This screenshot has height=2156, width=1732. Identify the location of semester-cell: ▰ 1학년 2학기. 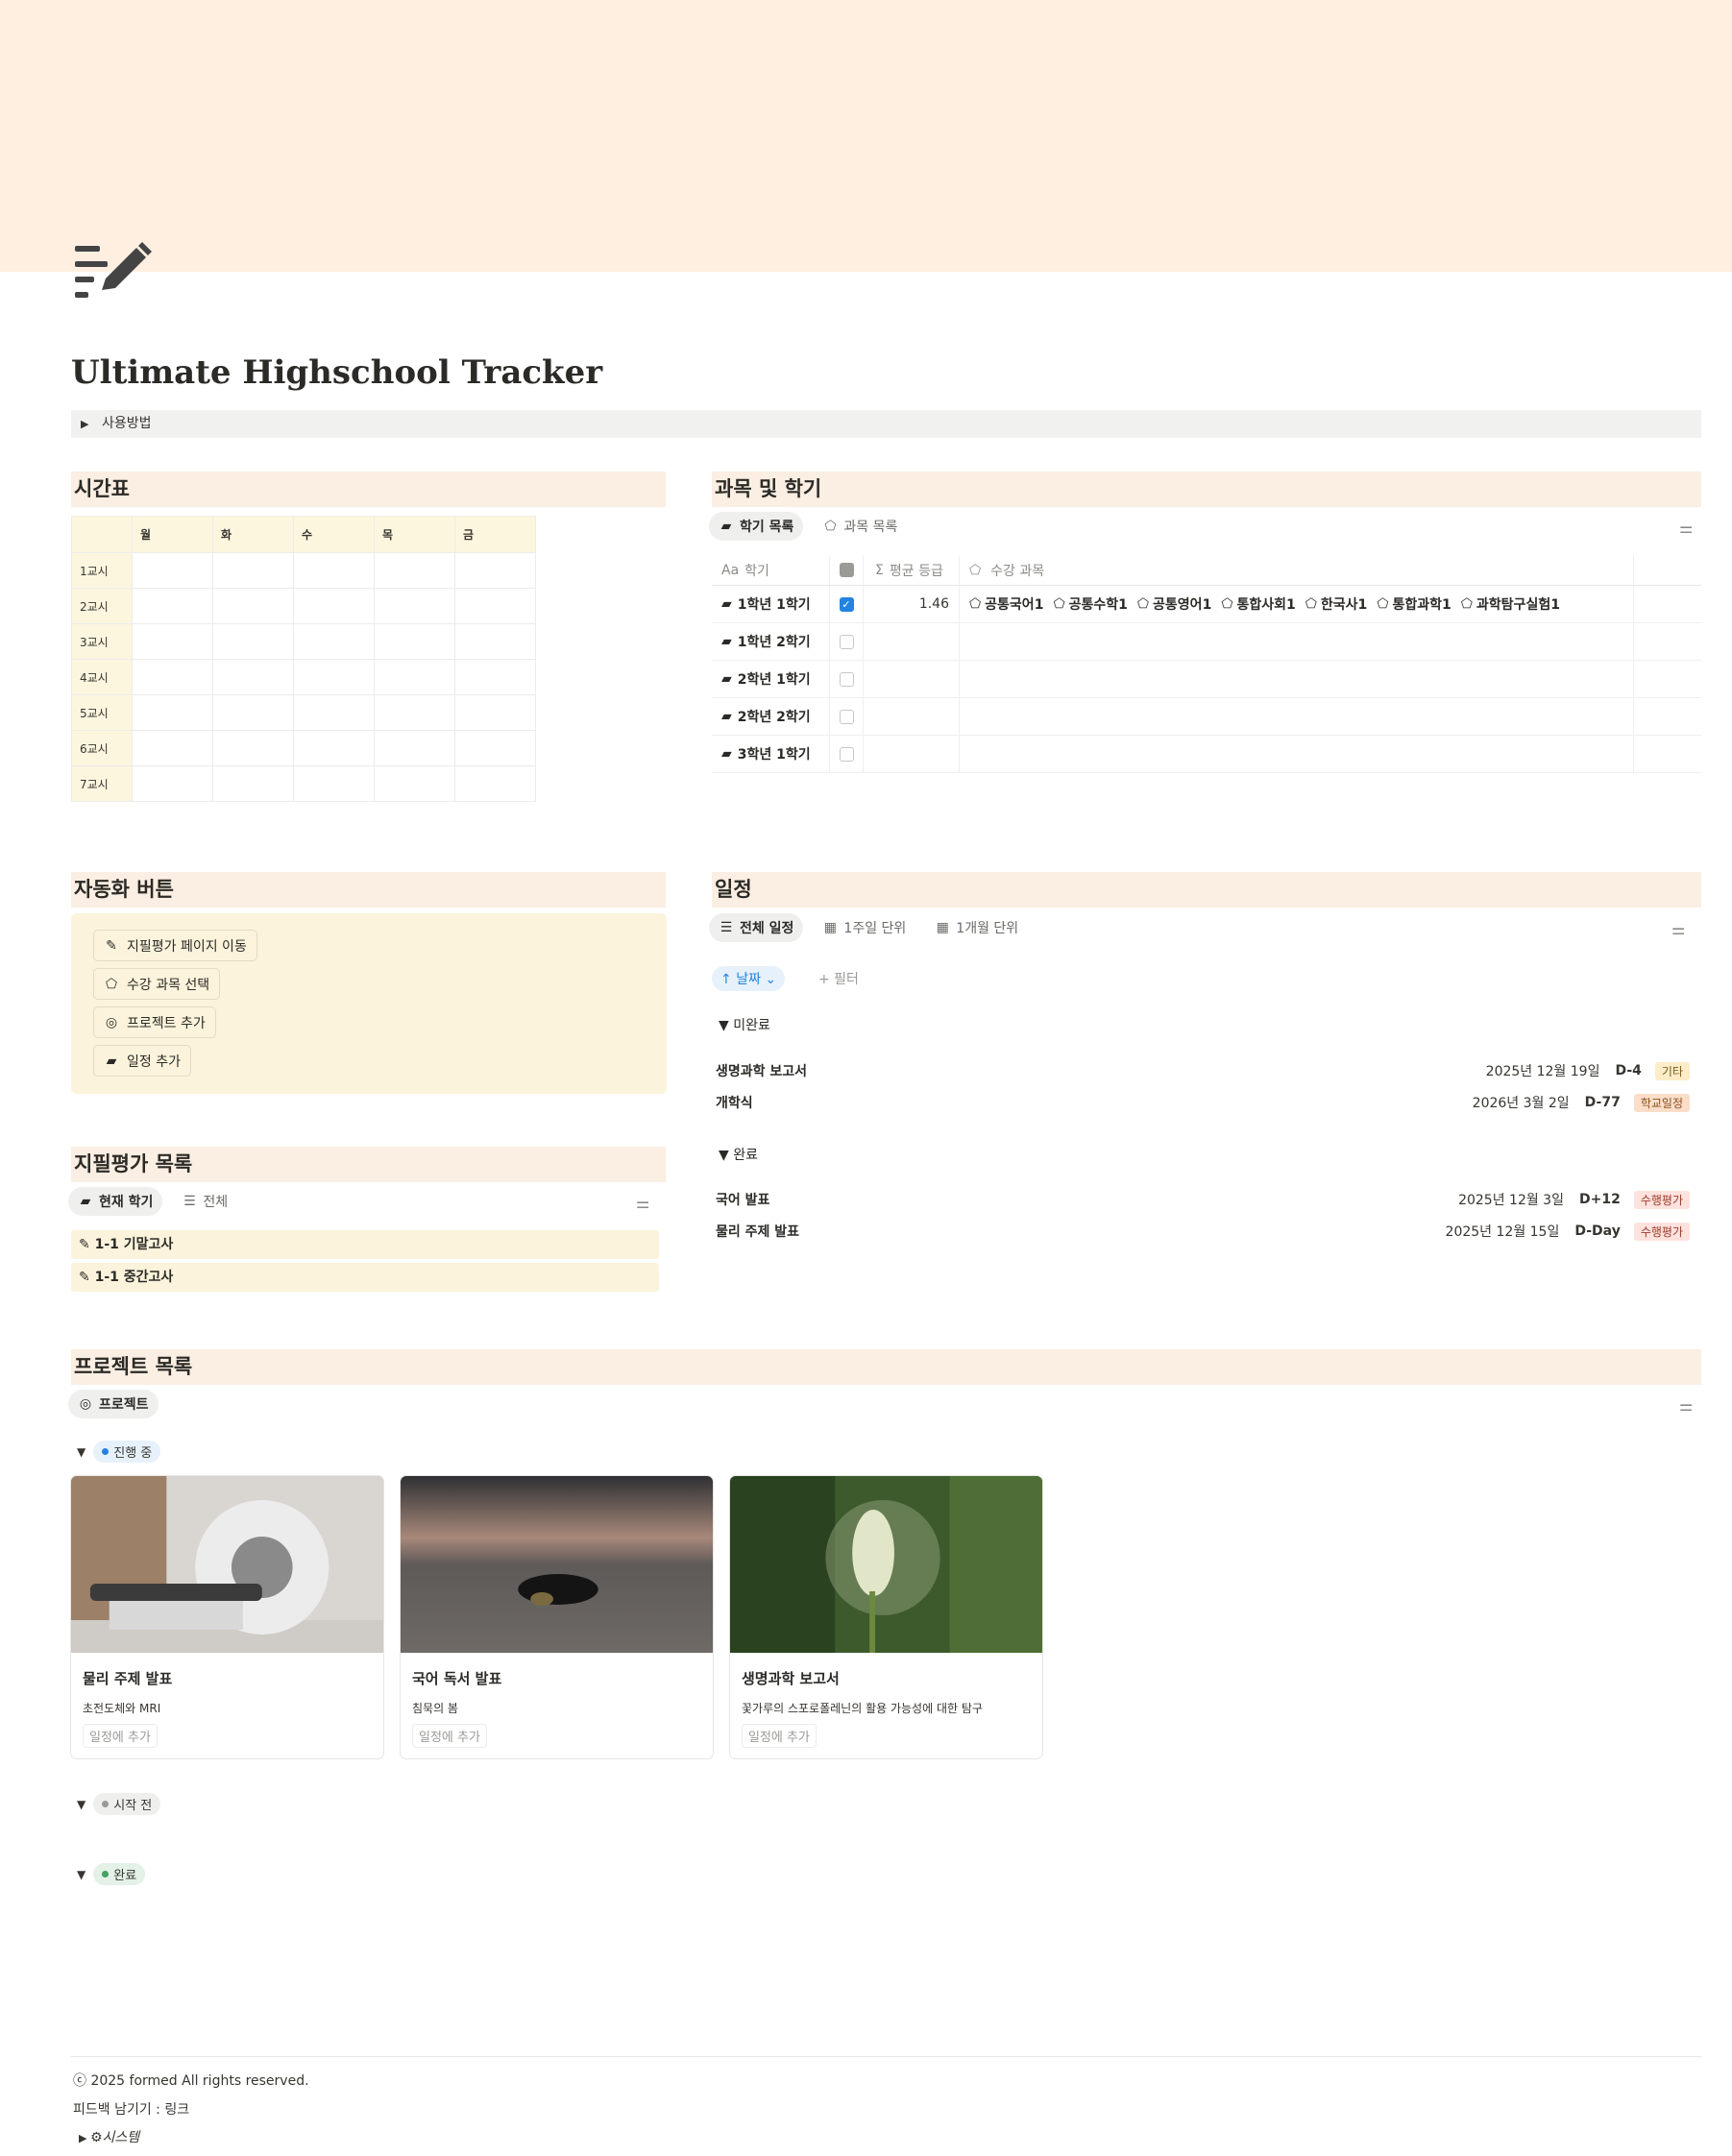
(771, 642).